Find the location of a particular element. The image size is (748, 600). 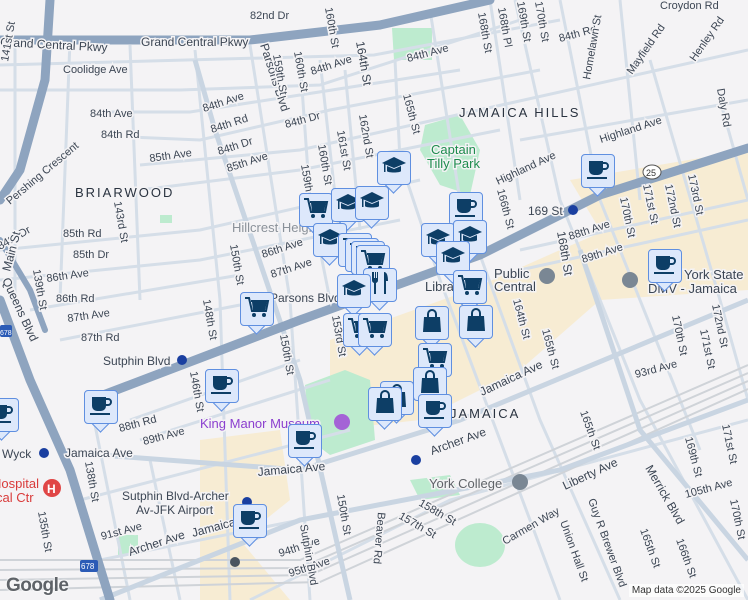

road-label: Parsons Blvd is located at coordinates (305, 298).